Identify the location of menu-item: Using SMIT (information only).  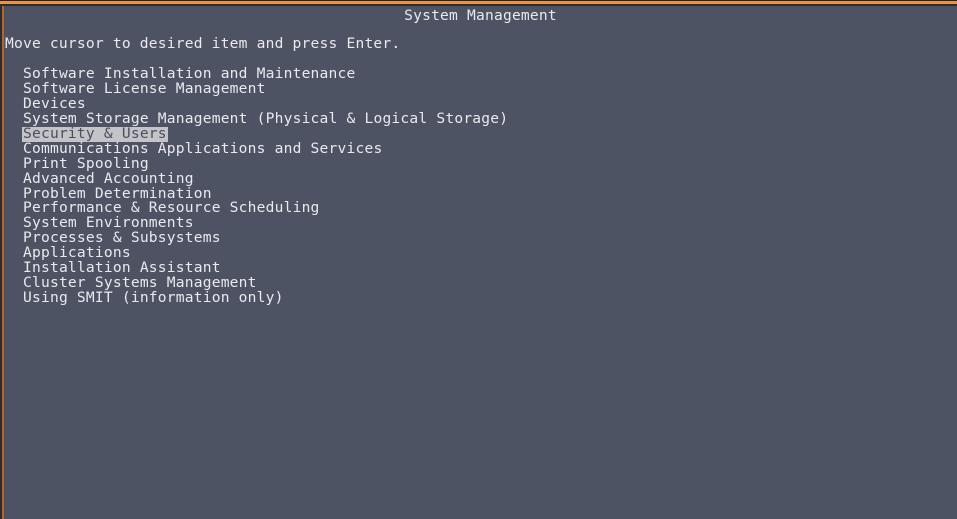
(153, 298).